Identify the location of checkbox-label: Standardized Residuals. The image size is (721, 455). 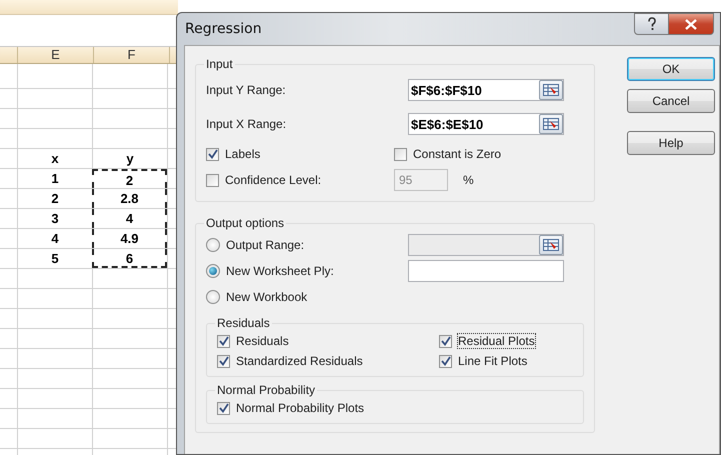
(299, 361).